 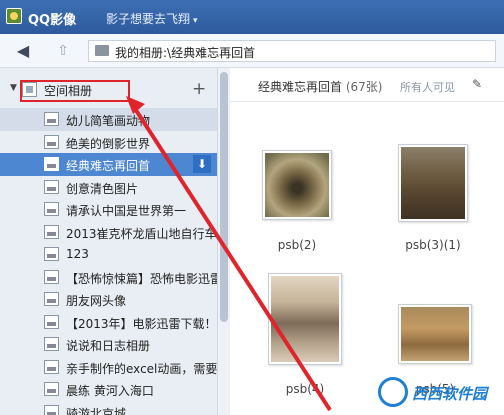 What do you see at coordinates (102, 50) in the screenshot?
I see `folder-icon` at bounding box center [102, 50].